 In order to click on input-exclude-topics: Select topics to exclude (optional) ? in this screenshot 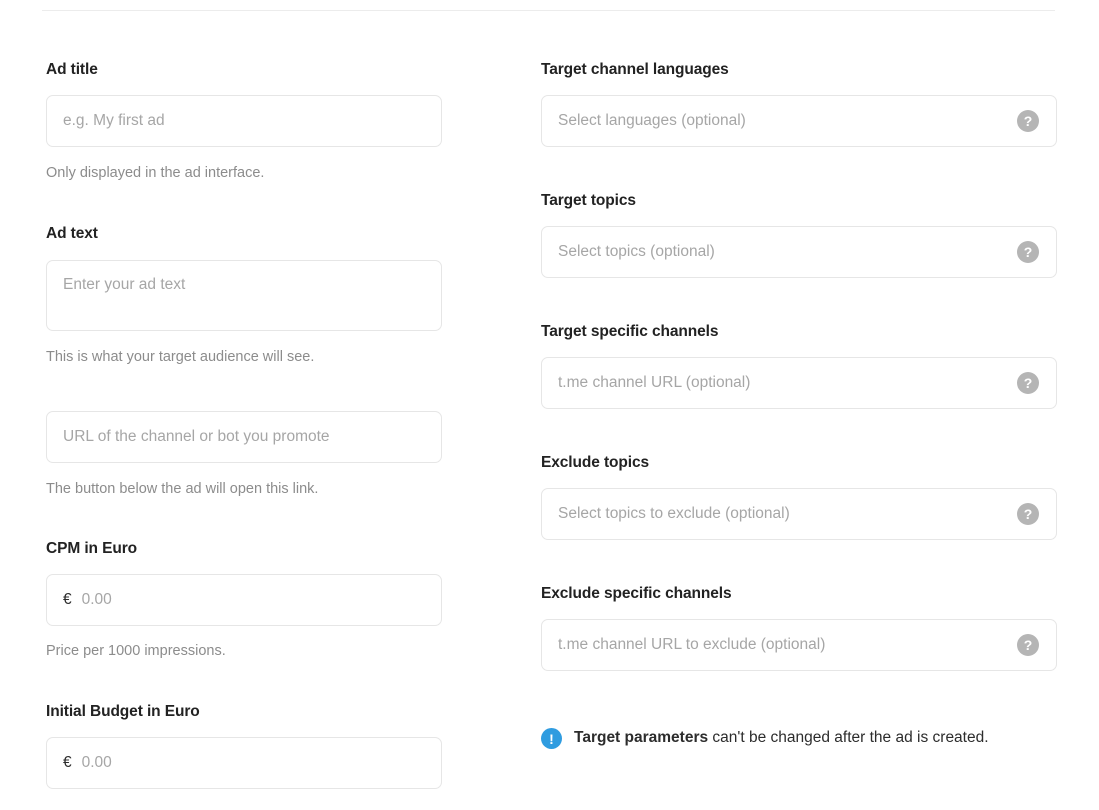, I will do `click(799, 514)`.